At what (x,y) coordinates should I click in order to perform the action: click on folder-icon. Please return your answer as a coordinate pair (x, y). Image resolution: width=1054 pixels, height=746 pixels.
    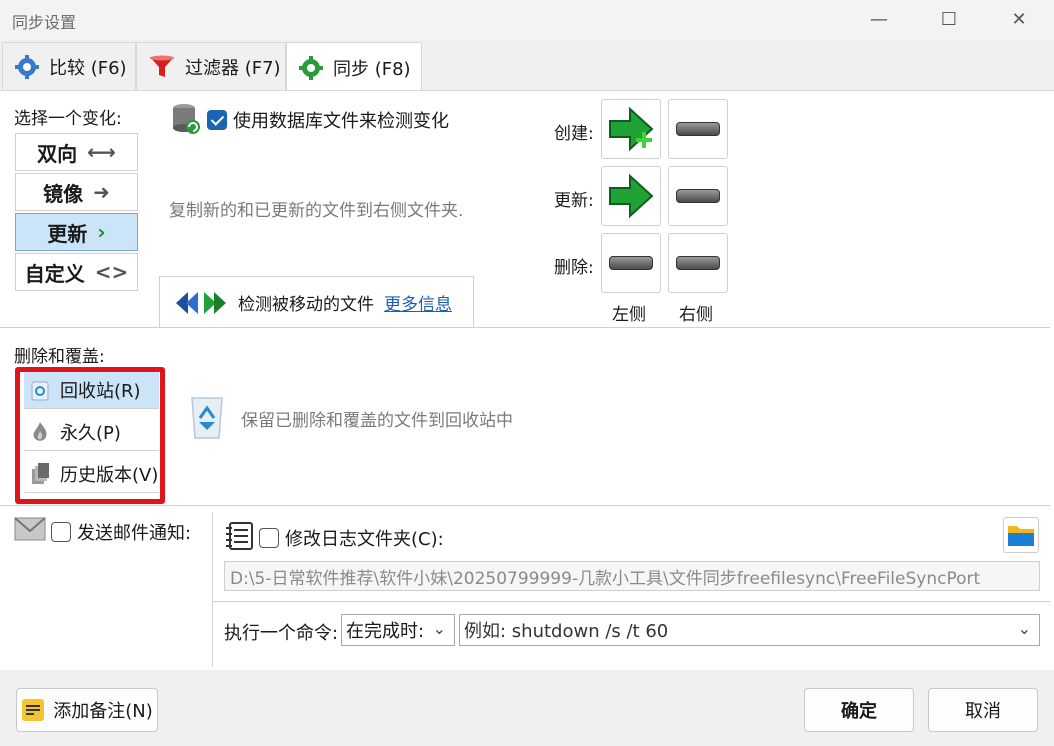
    Looking at the image, I should click on (1021, 536).